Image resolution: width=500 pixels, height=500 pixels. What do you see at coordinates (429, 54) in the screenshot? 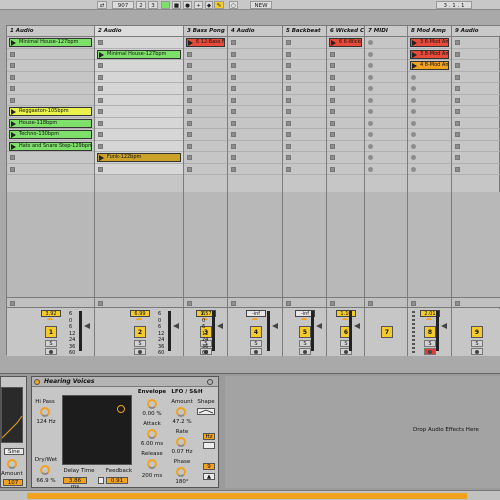
I see `clip: 3 8-Mod Am` at bounding box center [429, 54].